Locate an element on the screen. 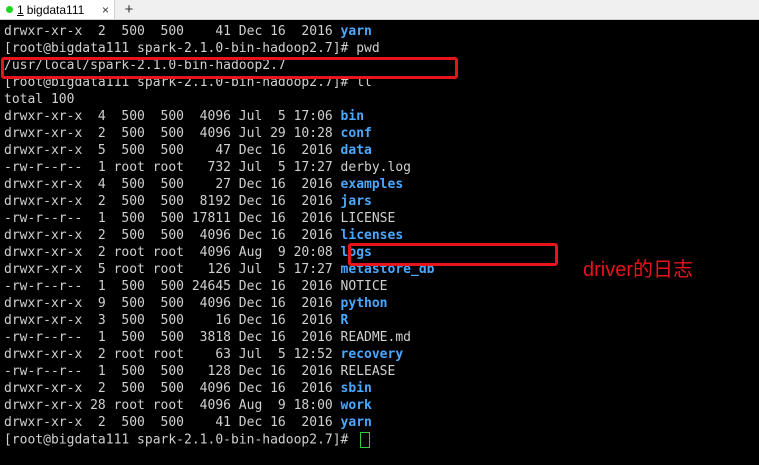 The height and width of the screenshot is (465, 759). line-text: drwxr-xr-x 5 root root 126 Jul 5 17:27 is located at coordinates (172, 269).